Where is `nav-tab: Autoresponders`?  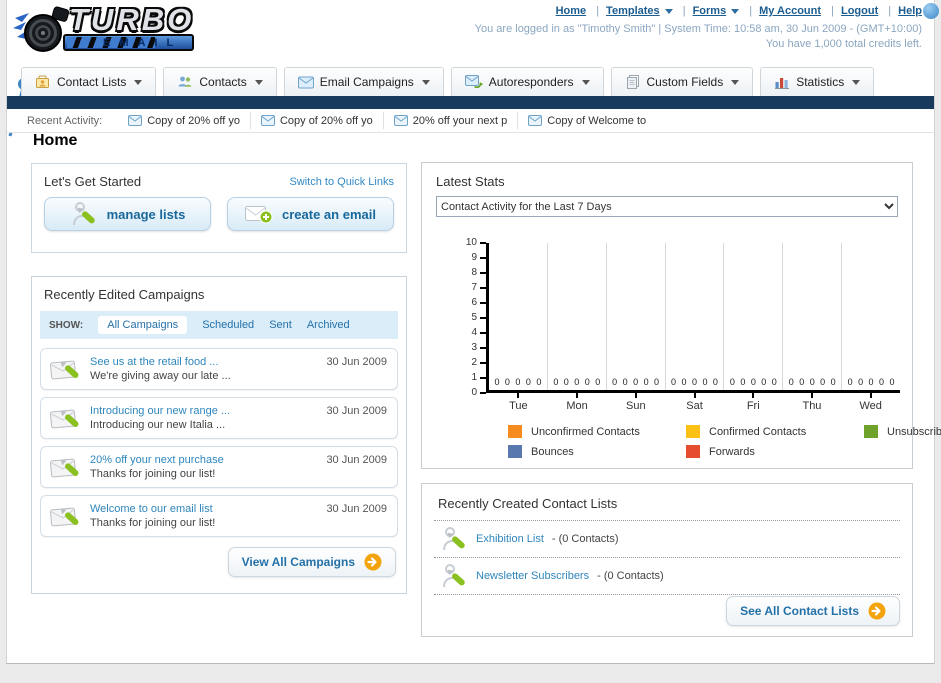 nav-tab: Autoresponders is located at coordinates (527, 81).